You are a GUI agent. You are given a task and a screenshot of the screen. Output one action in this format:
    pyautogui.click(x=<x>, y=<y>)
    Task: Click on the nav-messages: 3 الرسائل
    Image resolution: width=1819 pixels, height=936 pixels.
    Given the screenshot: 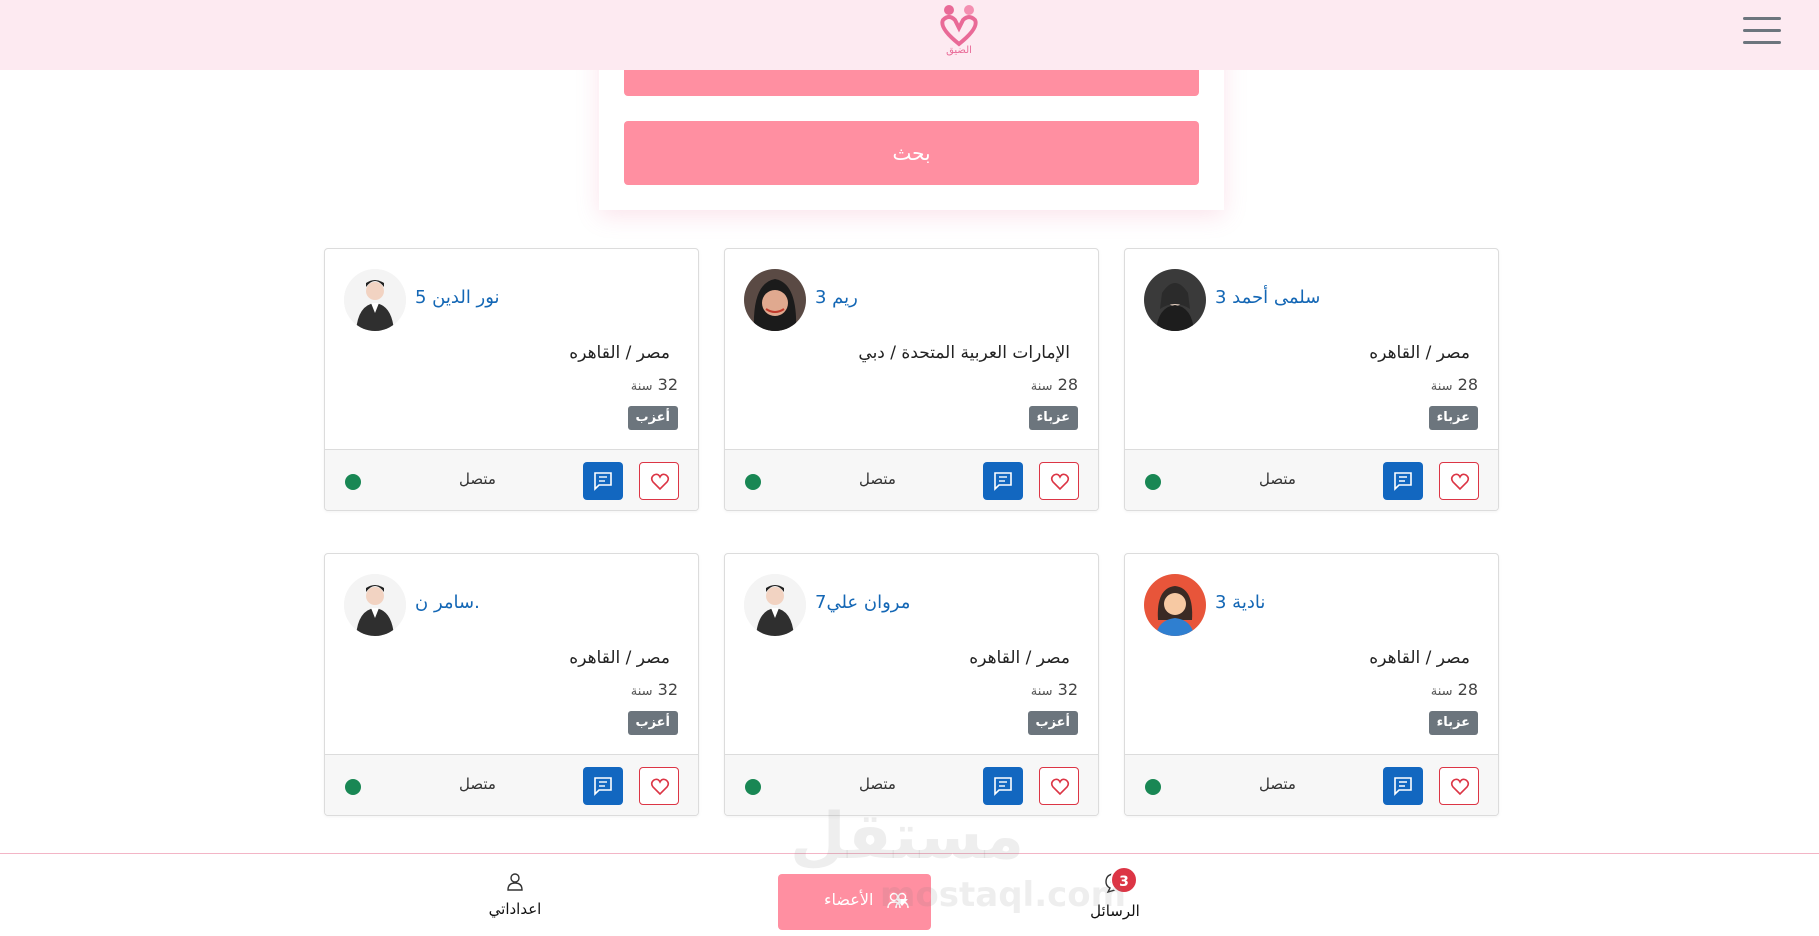 What is the action you would take?
    pyautogui.click(x=1115, y=893)
    